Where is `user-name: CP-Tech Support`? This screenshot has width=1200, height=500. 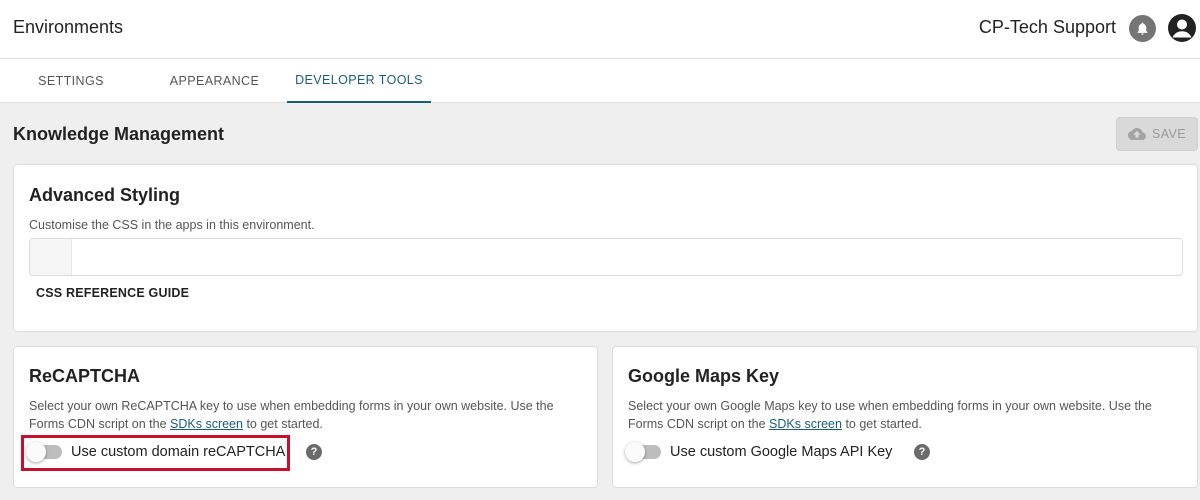
user-name: CP-Tech Support is located at coordinates (1047, 27).